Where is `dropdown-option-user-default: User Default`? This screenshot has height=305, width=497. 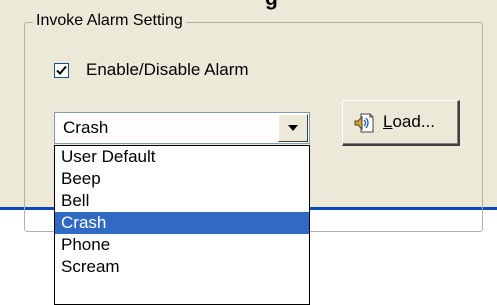 dropdown-option-user-default: User Default is located at coordinates (182, 157).